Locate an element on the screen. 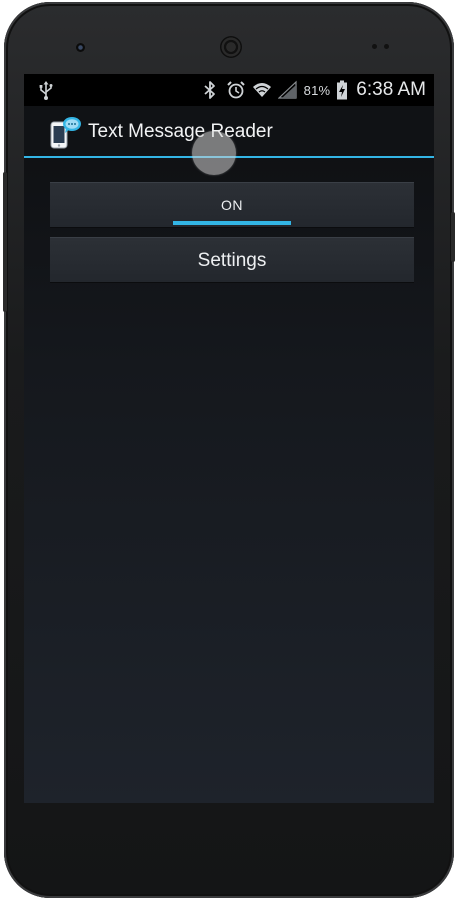  status-bar: 81% 6:38 AM is located at coordinates (229, 90).